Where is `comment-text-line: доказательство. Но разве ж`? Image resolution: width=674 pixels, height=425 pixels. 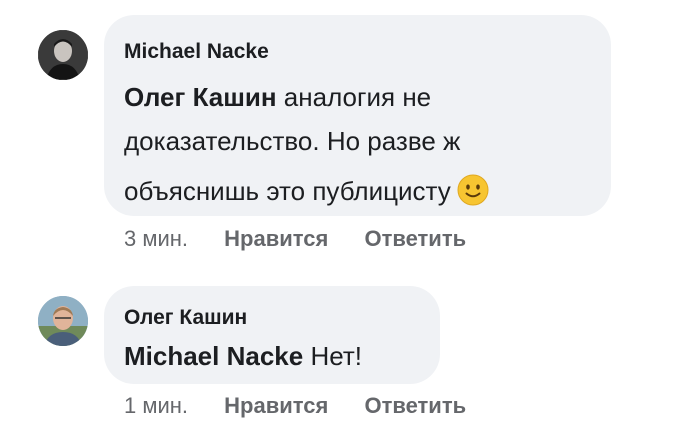
comment-text-line: доказательство. Но разве ж is located at coordinates (292, 141).